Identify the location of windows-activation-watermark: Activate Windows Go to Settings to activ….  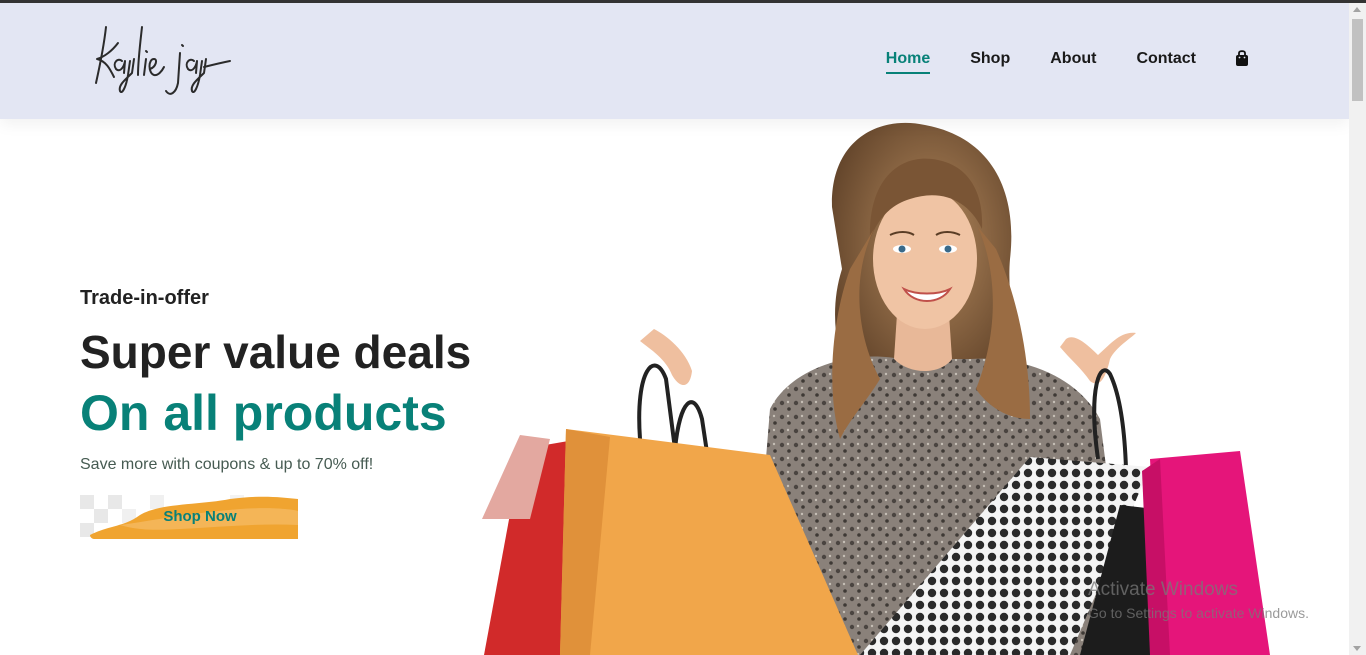
(1198, 600).